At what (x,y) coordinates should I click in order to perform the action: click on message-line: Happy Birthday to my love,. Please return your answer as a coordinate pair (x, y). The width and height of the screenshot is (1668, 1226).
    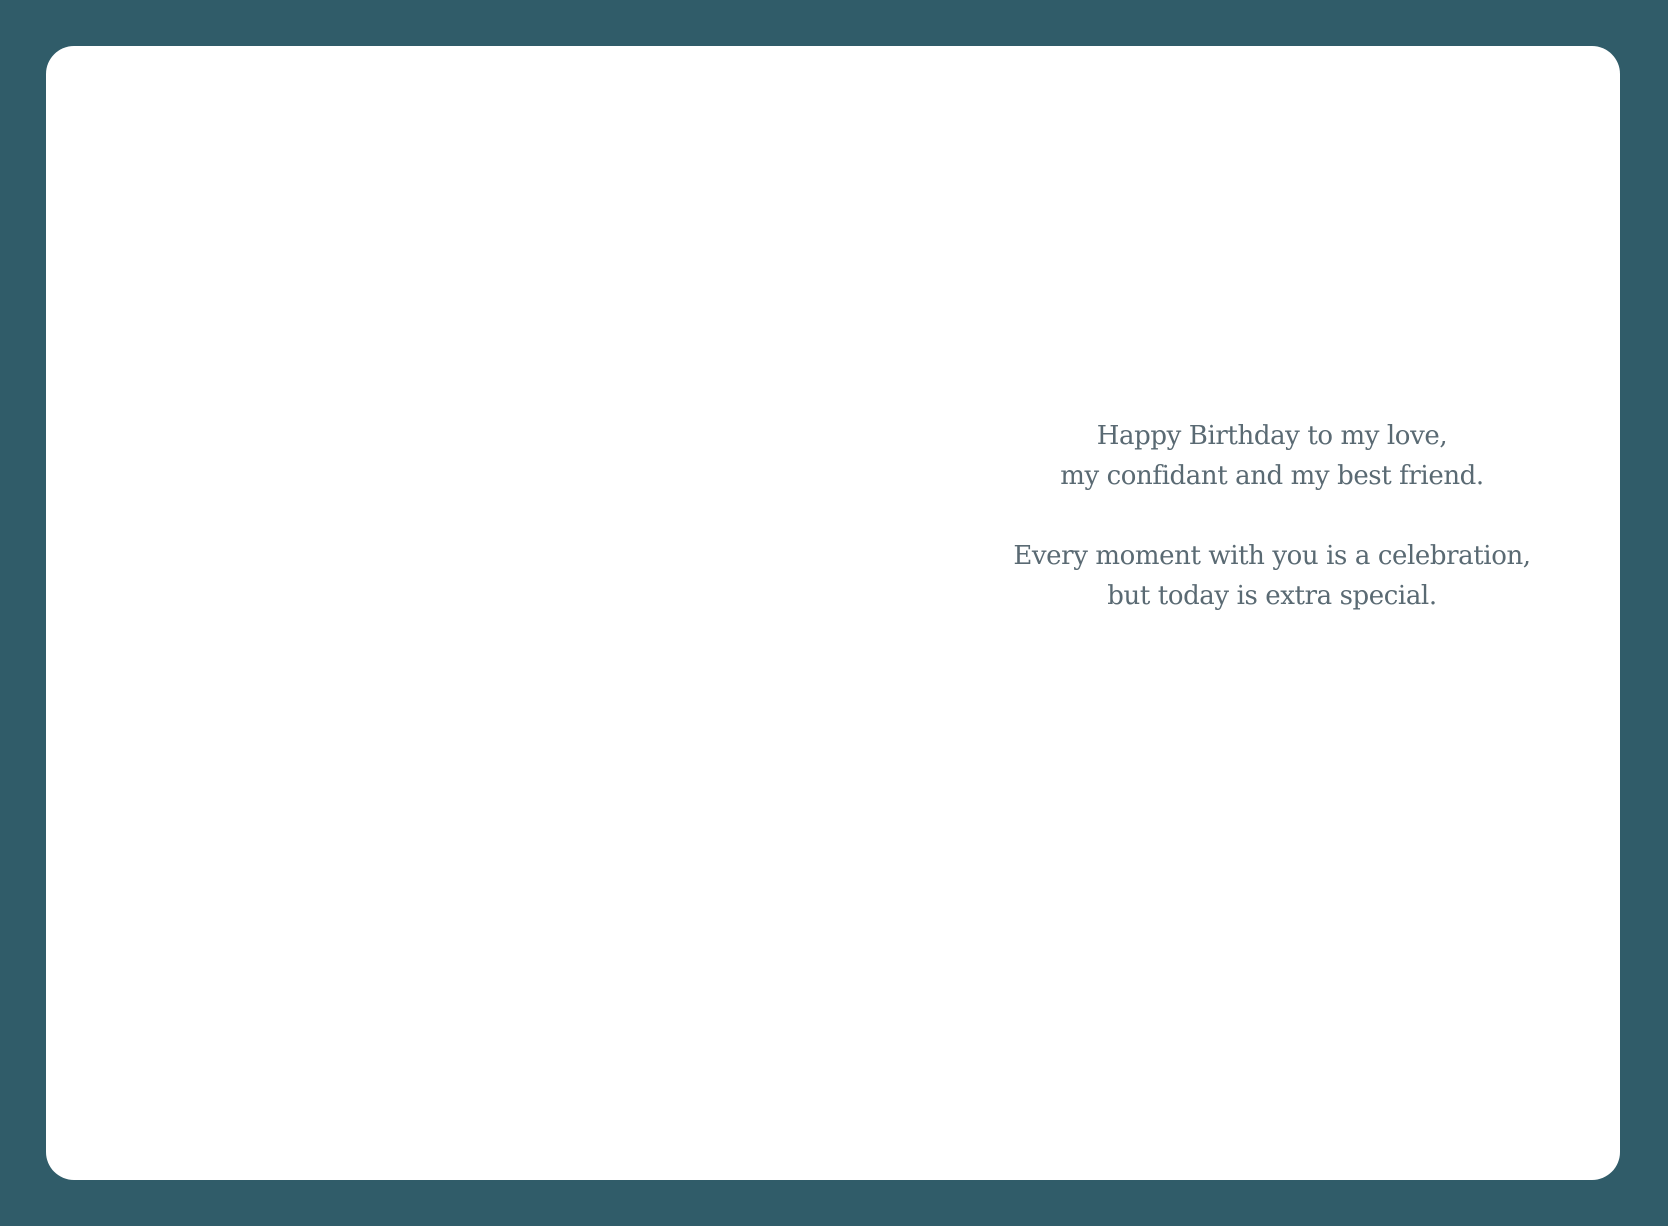
    Looking at the image, I should click on (1272, 436).